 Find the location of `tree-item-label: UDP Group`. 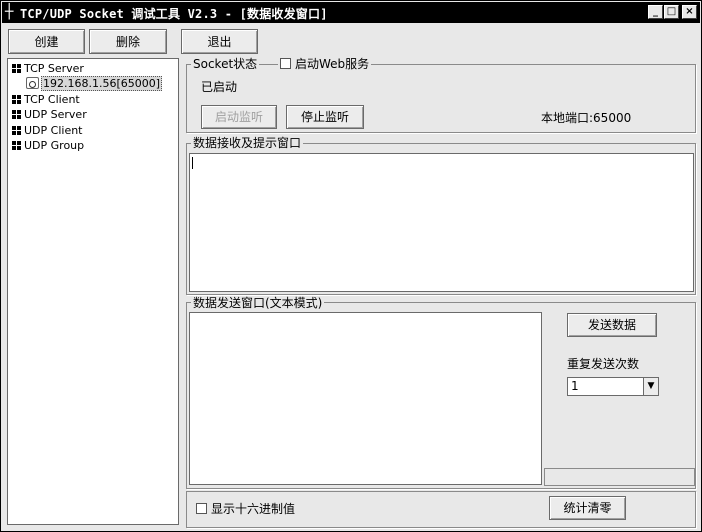

tree-item-label: UDP Group is located at coordinates (54, 145).